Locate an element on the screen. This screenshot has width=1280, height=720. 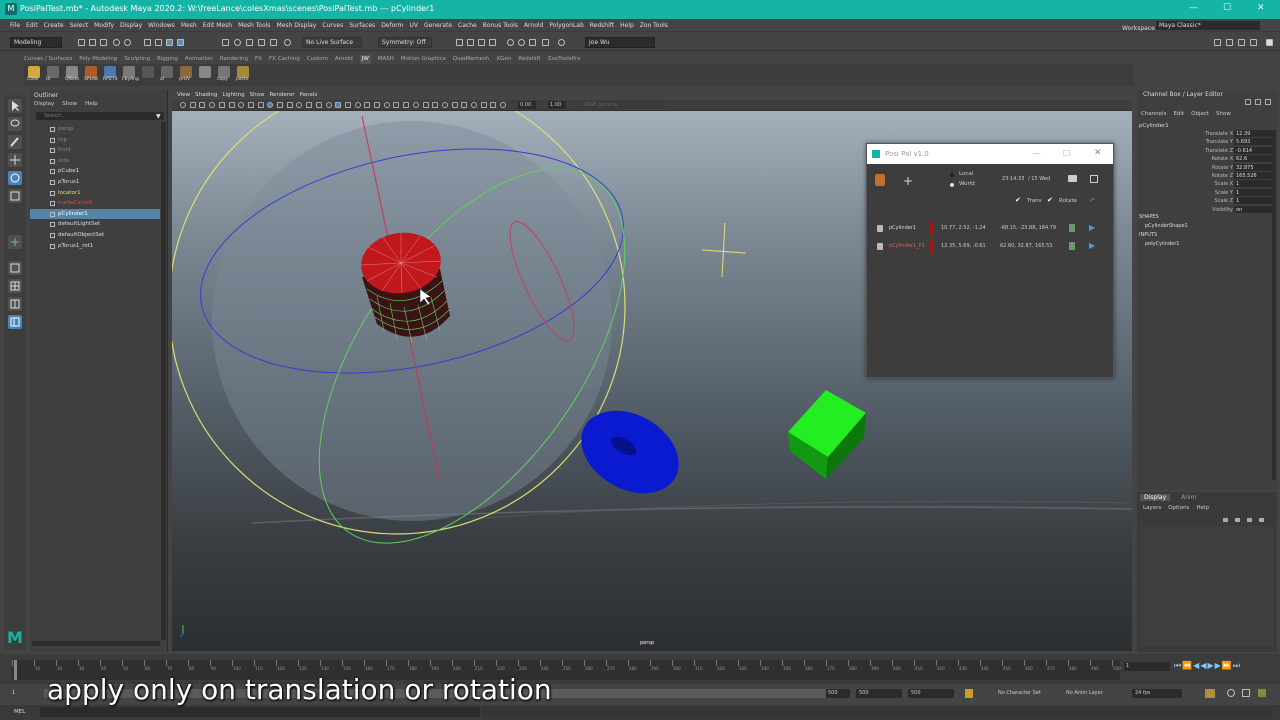
outliner-item-top: top is located at coordinates (95, 140).